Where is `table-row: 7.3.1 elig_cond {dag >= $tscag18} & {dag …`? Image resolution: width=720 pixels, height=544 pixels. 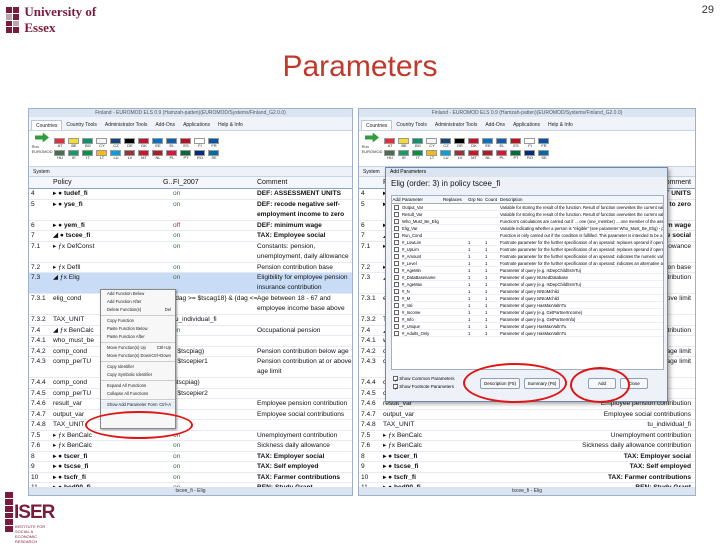
table-row: 7.3.1 elig_cond {dag >= $tscag18} & {dag … is located at coordinates (190, 304).